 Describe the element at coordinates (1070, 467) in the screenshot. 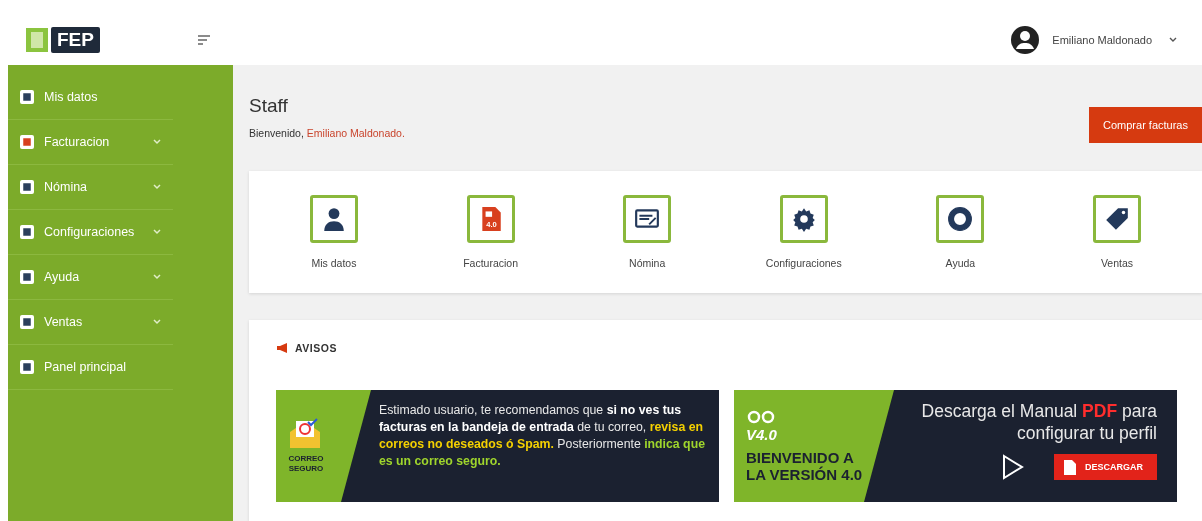

I see `pdf-file-icon` at that location.